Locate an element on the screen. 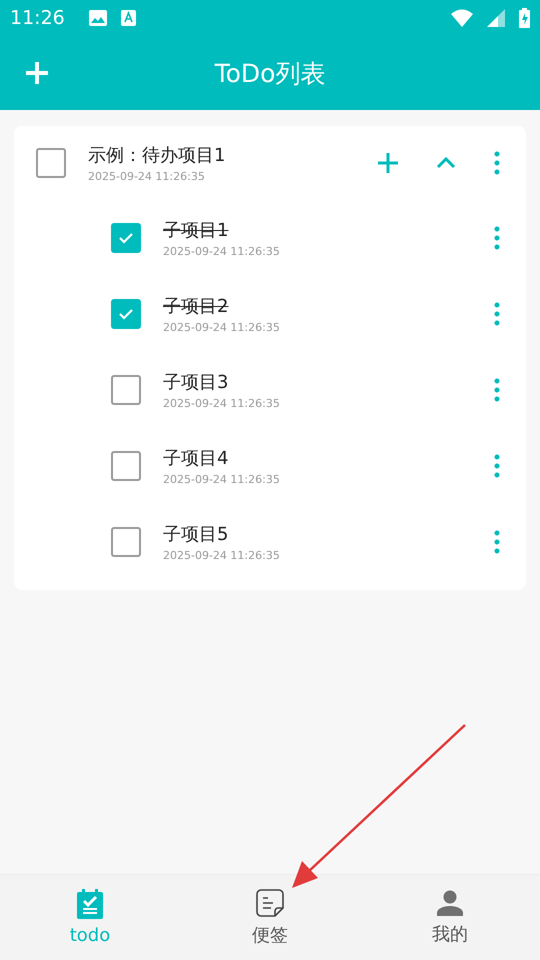  subitem-title: 子项目1 is located at coordinates (195, 230).